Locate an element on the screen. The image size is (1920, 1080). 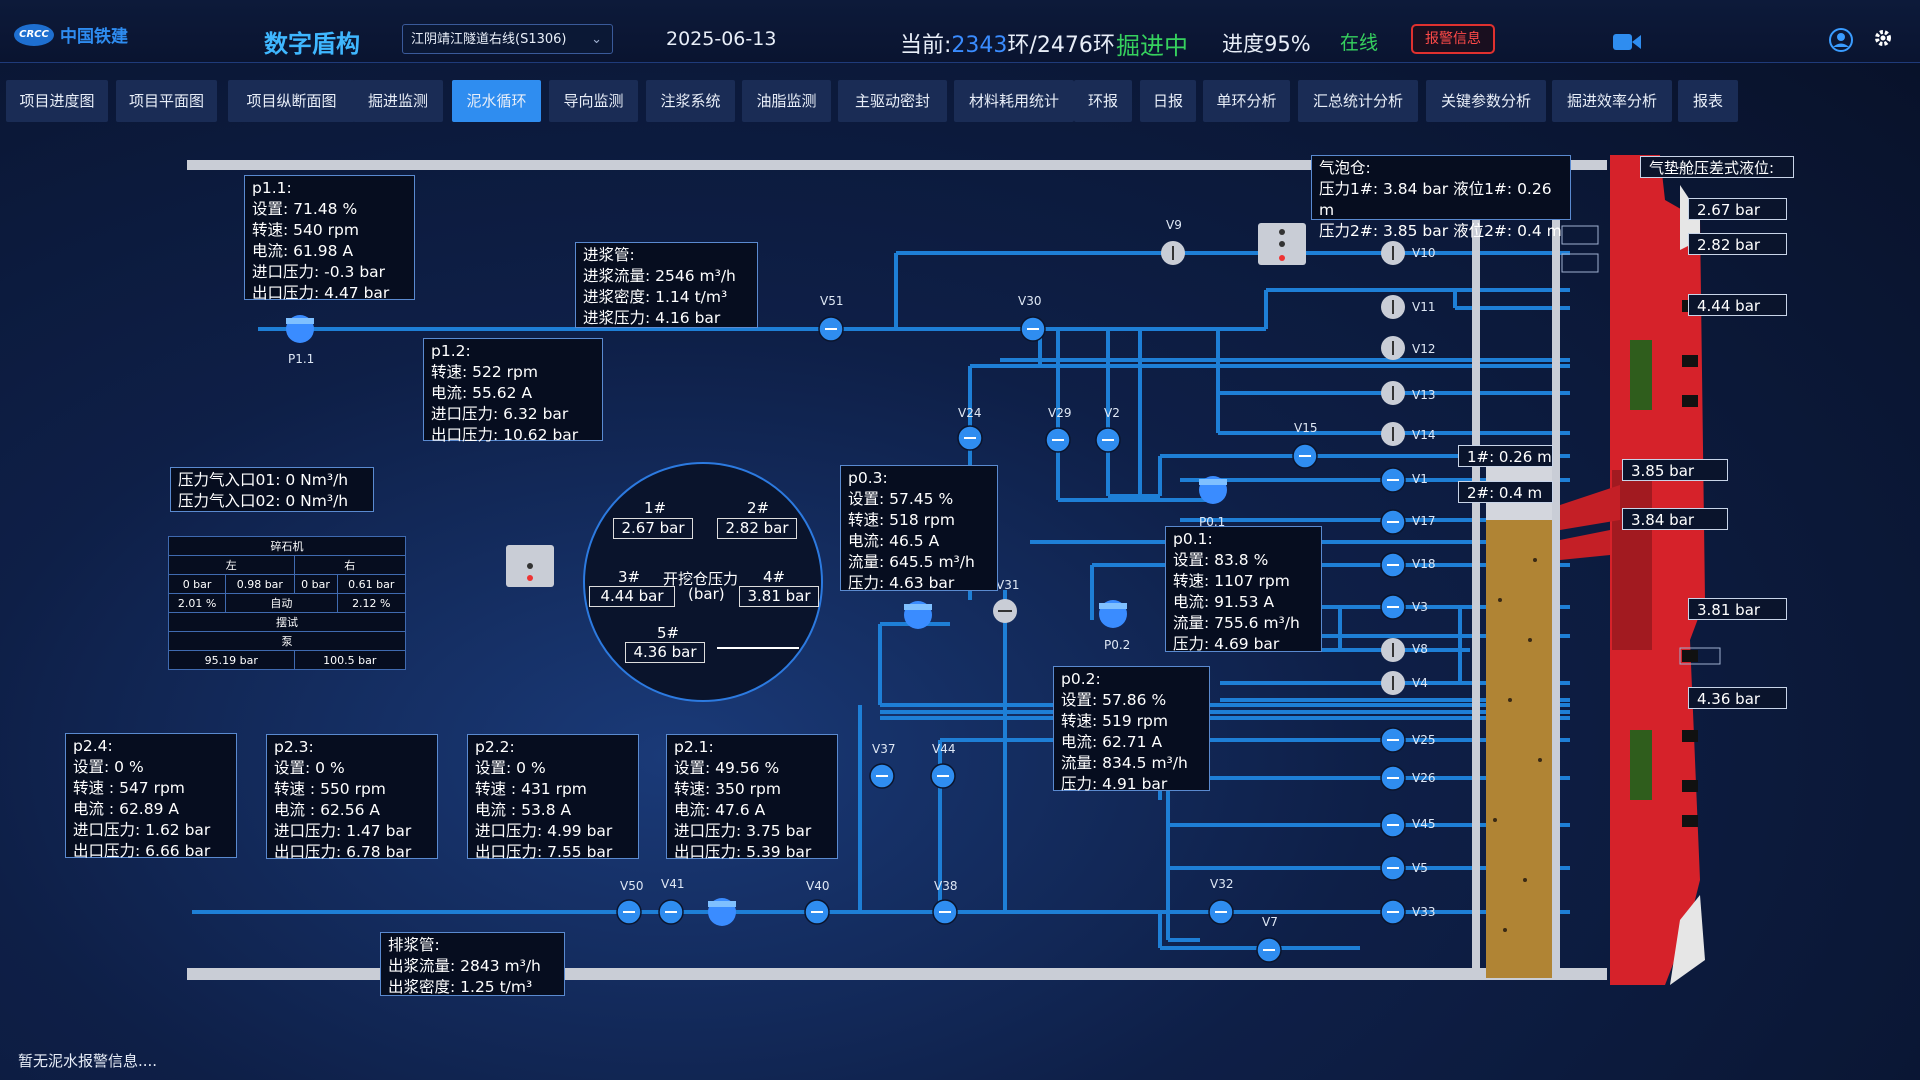
right-pressure-value: 2.82 bar is located at coordinates (1737, 244).